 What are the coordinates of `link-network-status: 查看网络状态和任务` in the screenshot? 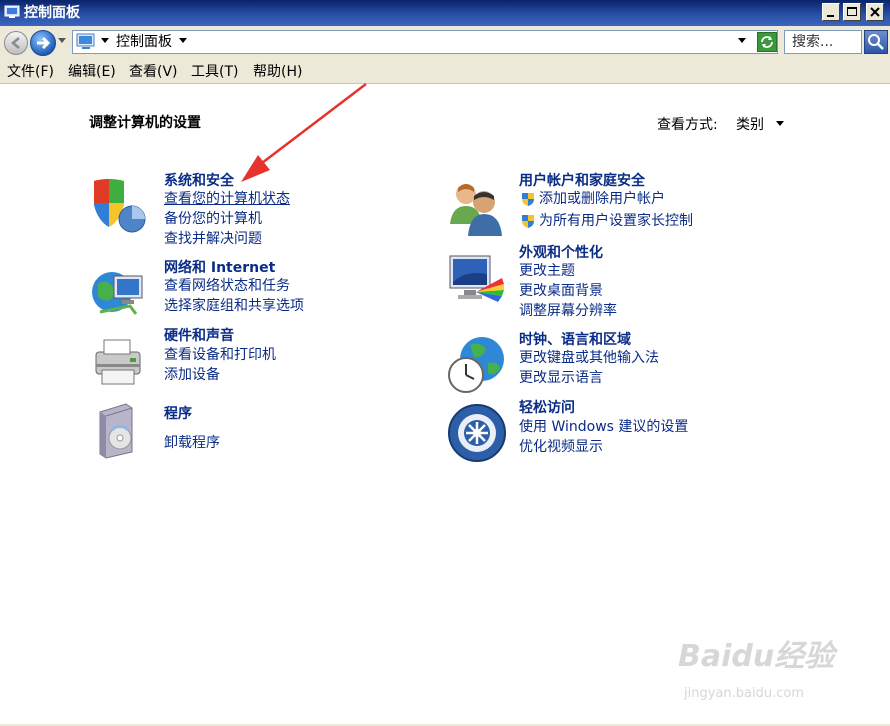 It's located at (227, 286).